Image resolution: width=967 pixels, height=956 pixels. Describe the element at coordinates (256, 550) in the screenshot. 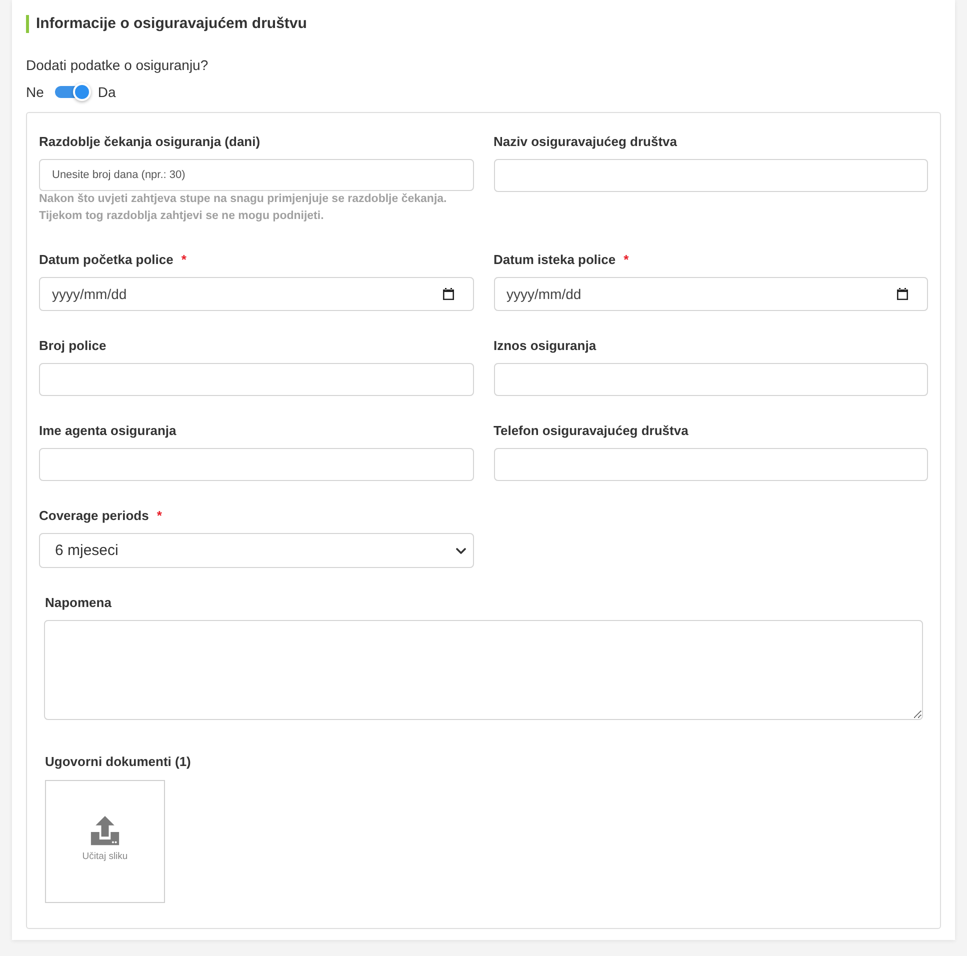

I see `select-field: 6 mjeseci` at that location.